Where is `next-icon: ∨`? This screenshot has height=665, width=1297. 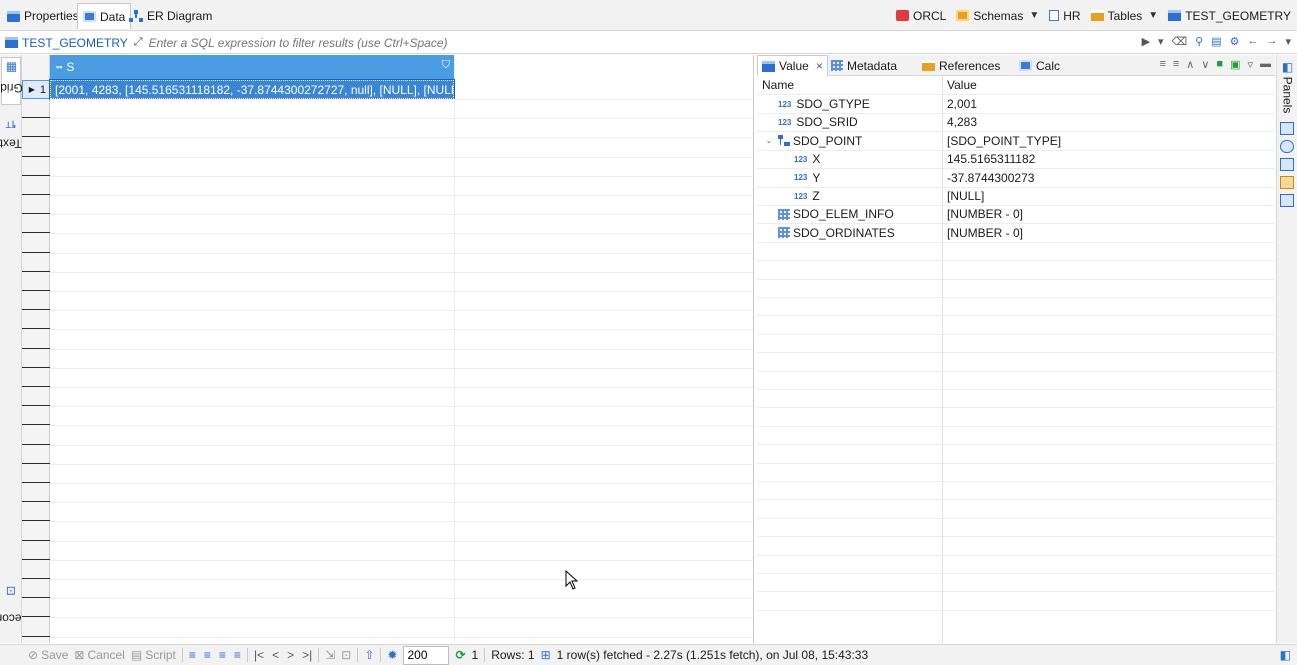
next-icon: ∨ is located at coordinates (1205, 64).